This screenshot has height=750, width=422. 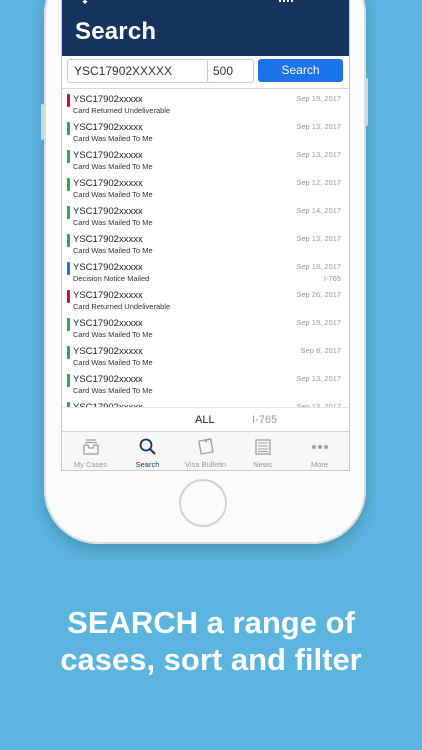 I want to click on page-title: Search, so click(x=116, y=31).